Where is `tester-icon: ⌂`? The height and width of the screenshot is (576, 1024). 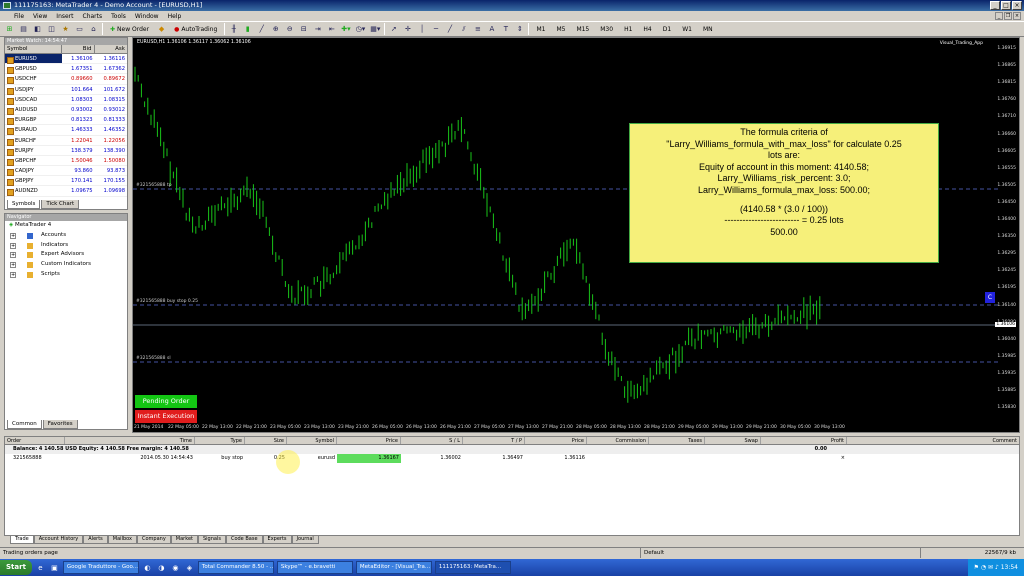 tester-icon: ⌂ is located at coordinates (93, 29).